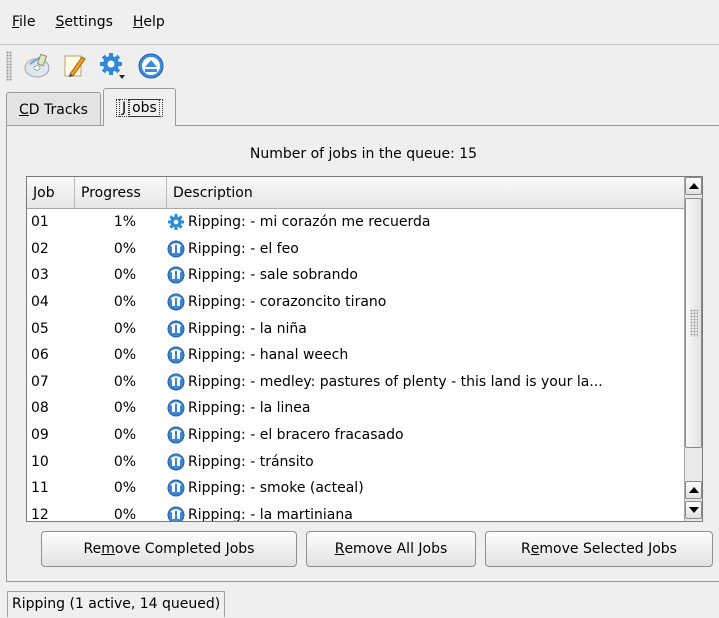 This screenshot has width=719, height=618. Describe the element at coordinates (40, 302) in the screenshot. I see `job-number: 04` at that location.